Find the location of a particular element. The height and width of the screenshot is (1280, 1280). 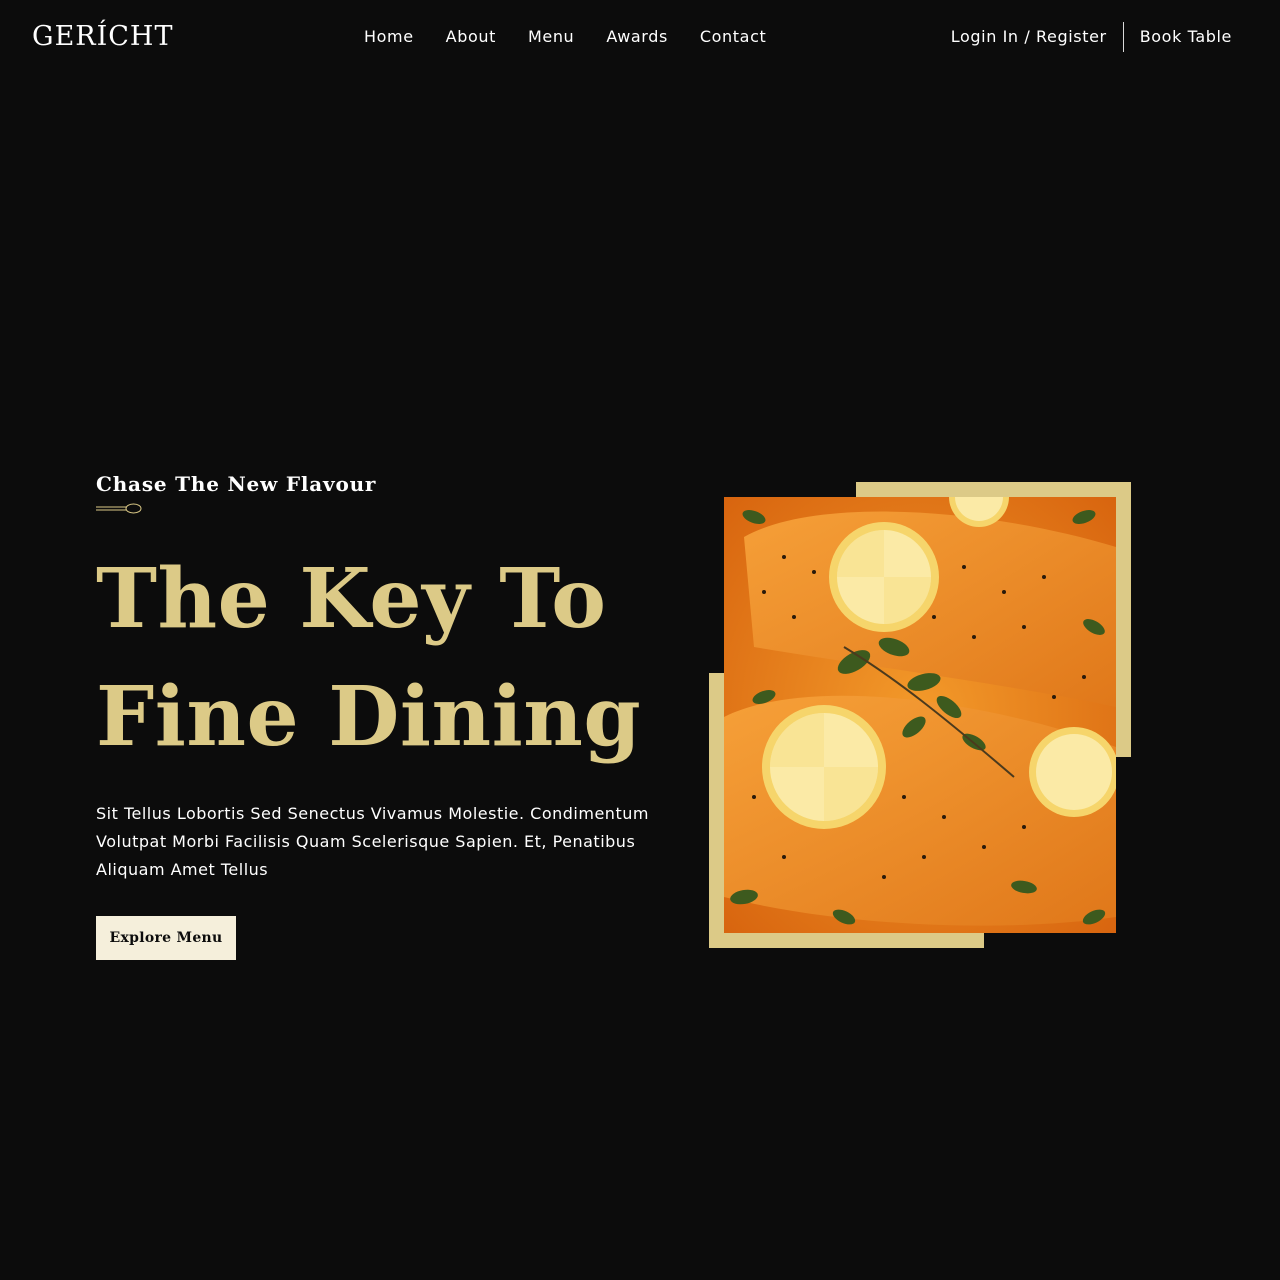

nav-link-awards: Awards is located at coordinates (637, 36).